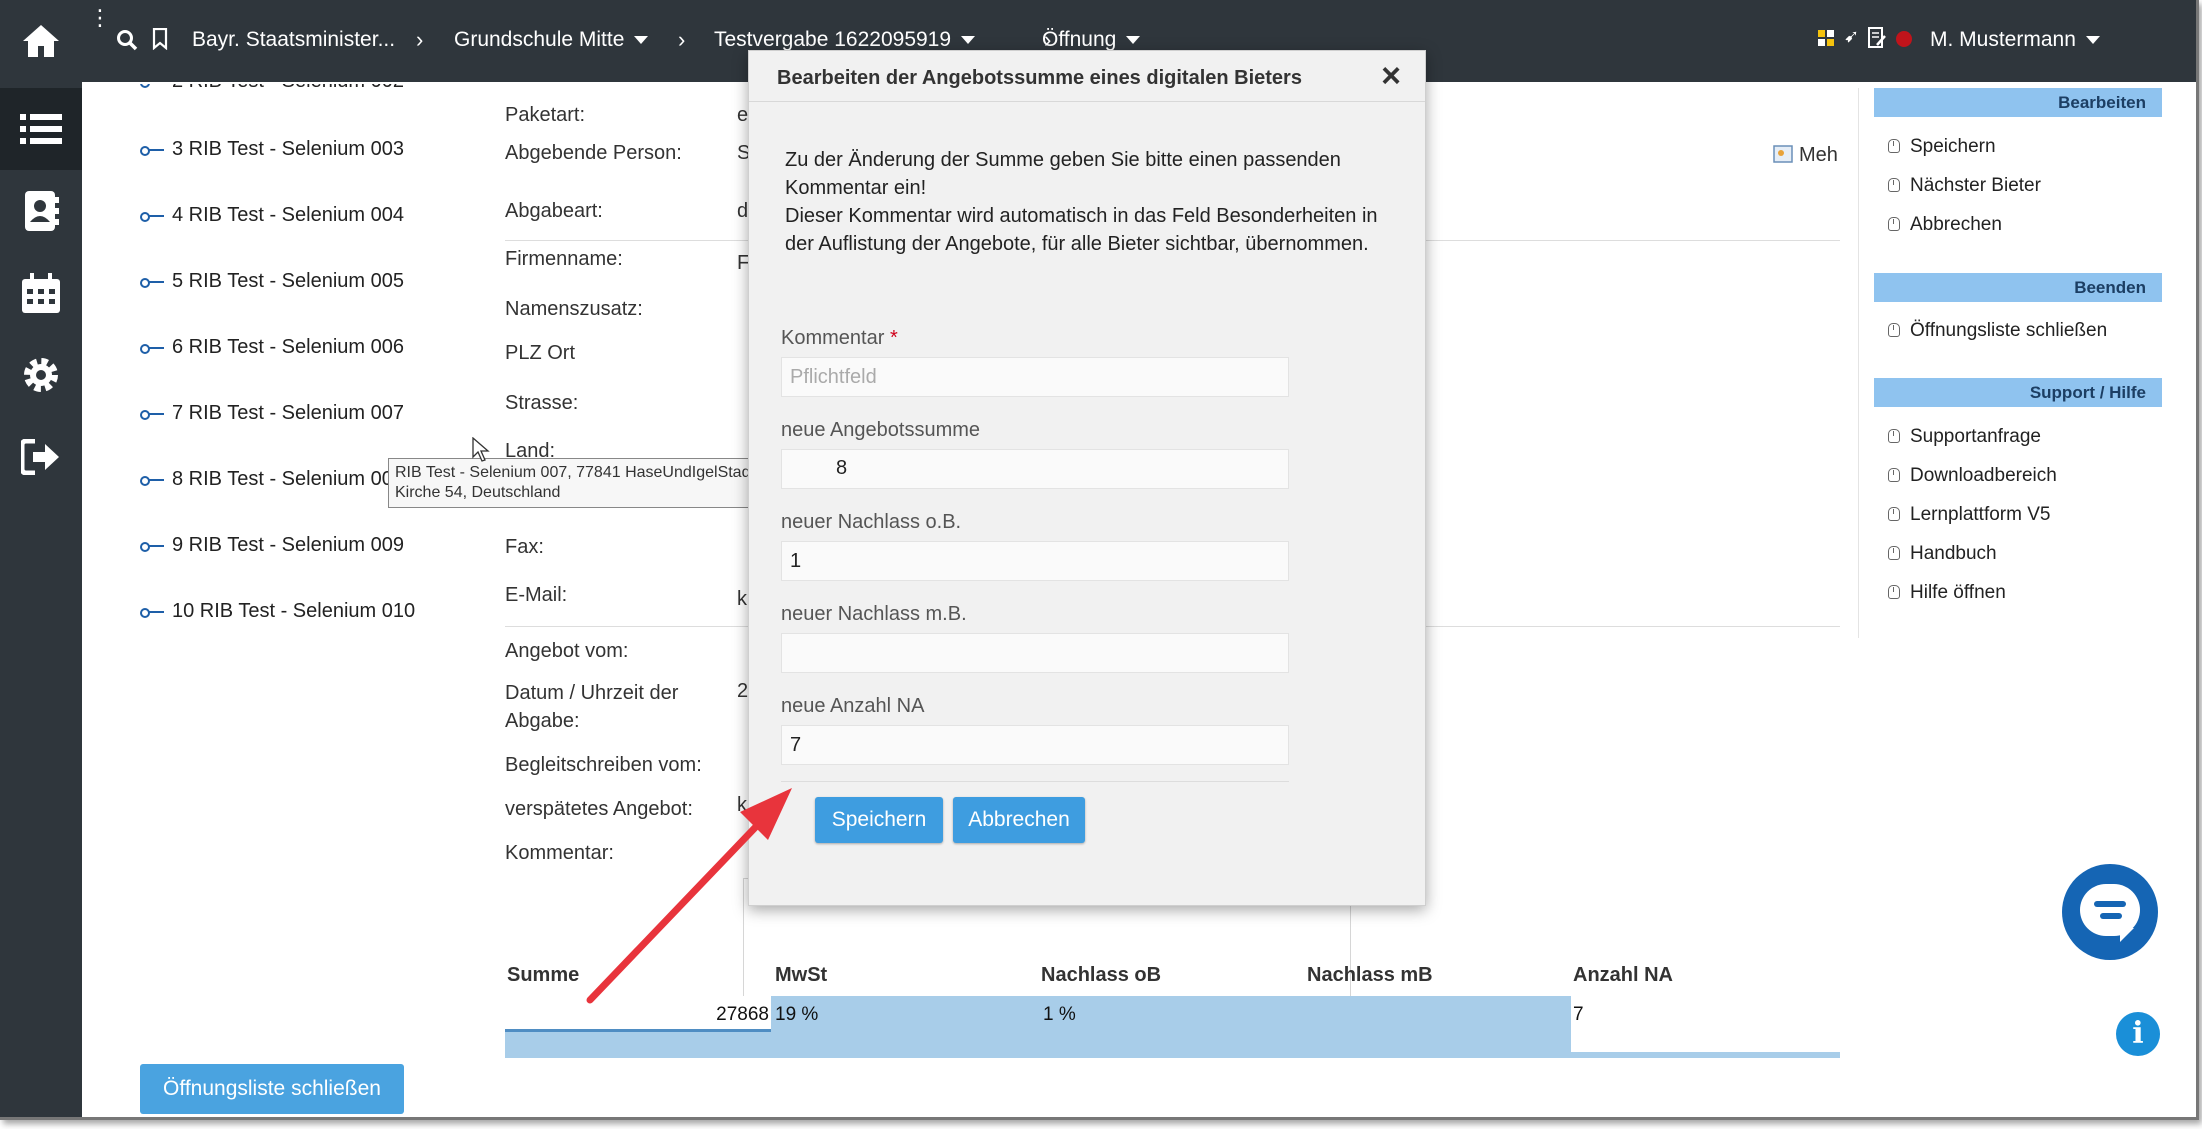  I want to click on neue-anzahl-na-input: 7, so click(1035, 745).